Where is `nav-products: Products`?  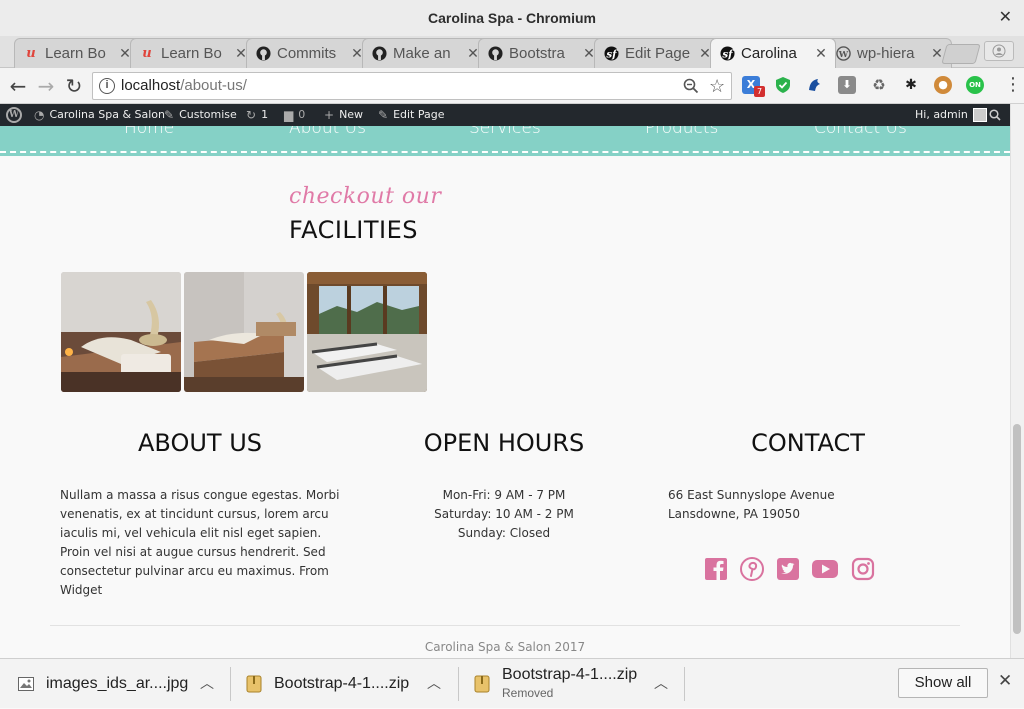
nav-products: Products is located at coordinates (681, 132).